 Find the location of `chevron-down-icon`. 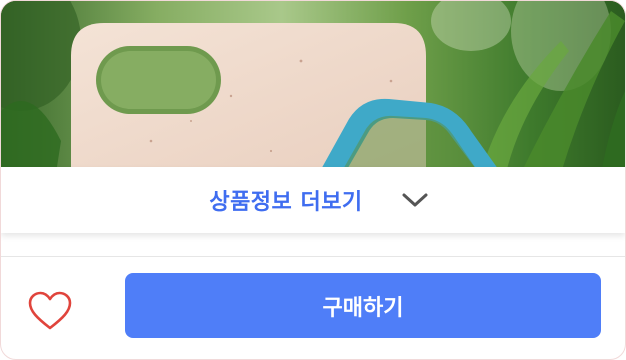

chevron-down-icon is located at coordinates (415, 200).